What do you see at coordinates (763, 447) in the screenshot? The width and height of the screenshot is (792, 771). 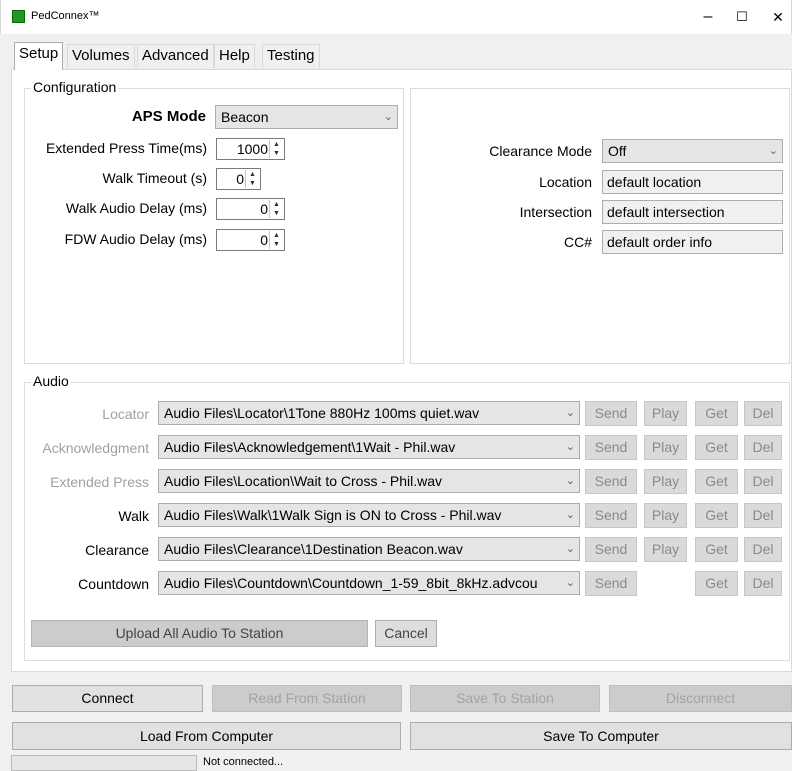 I see `acknowledgment-del-button: Del` at bounding box center [763, 447].